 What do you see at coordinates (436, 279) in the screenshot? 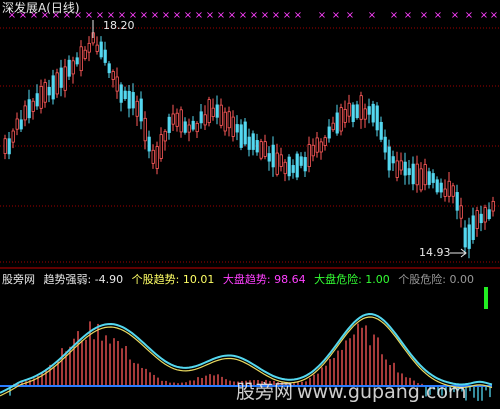
I see `stock-risk-label: 个股危险: 0.00` at bounding box center [436, 279].